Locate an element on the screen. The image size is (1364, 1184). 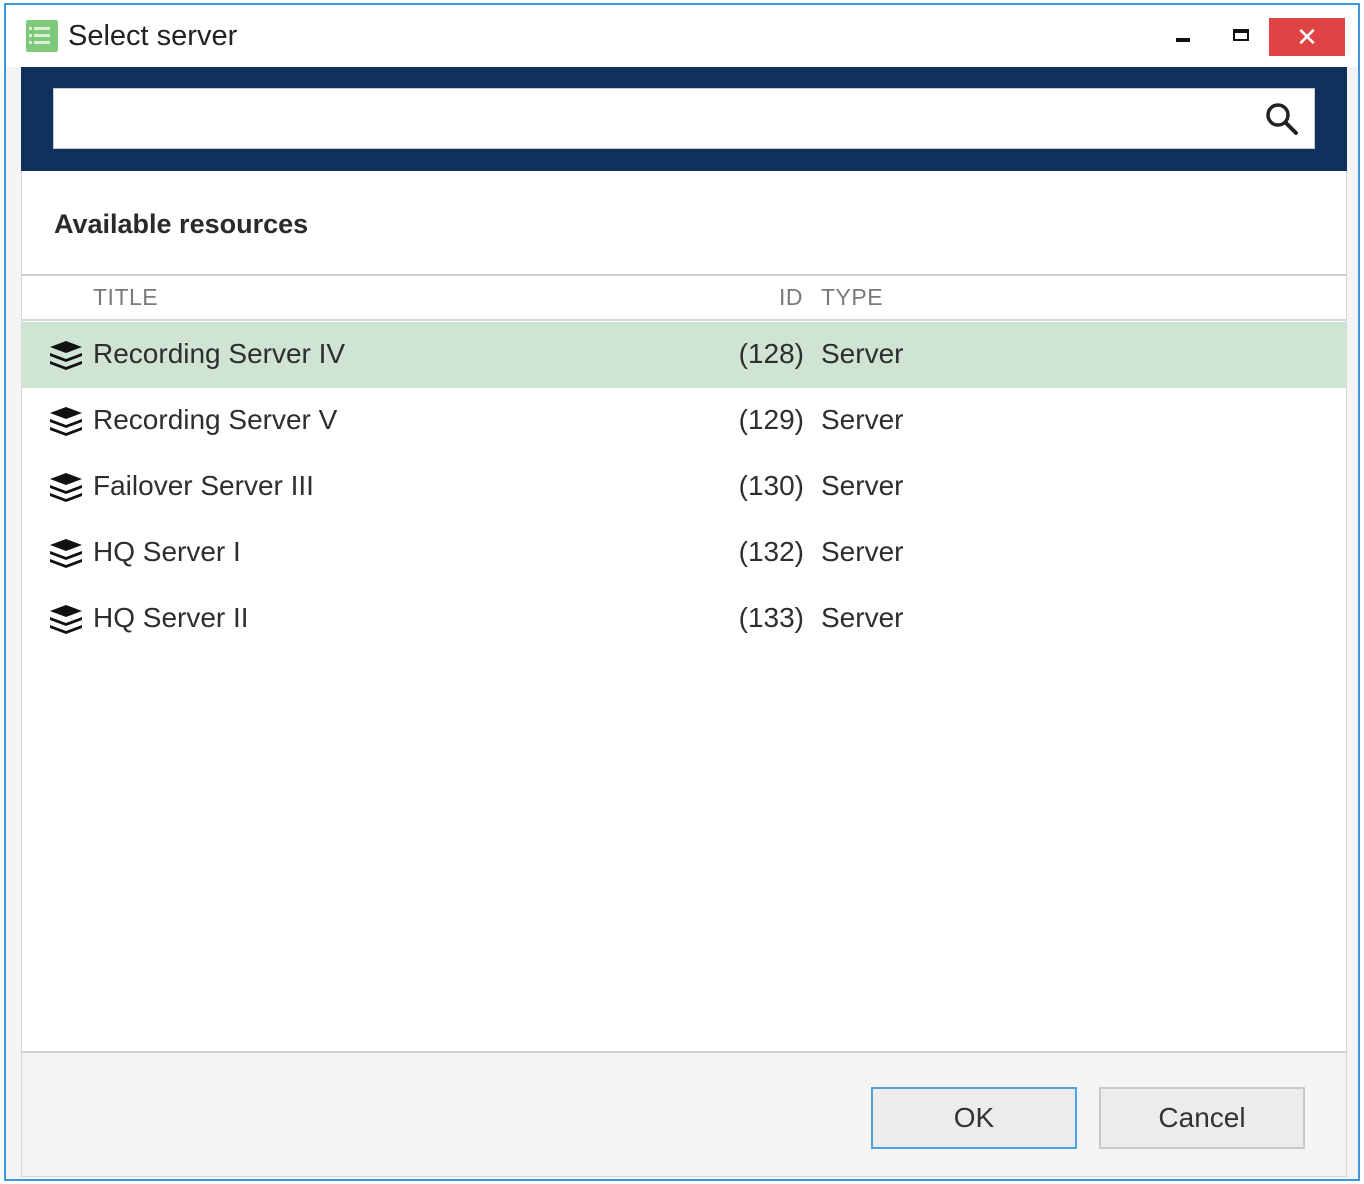
table-row: Failover Server III (130) Server is located at coordinates (684, 487).